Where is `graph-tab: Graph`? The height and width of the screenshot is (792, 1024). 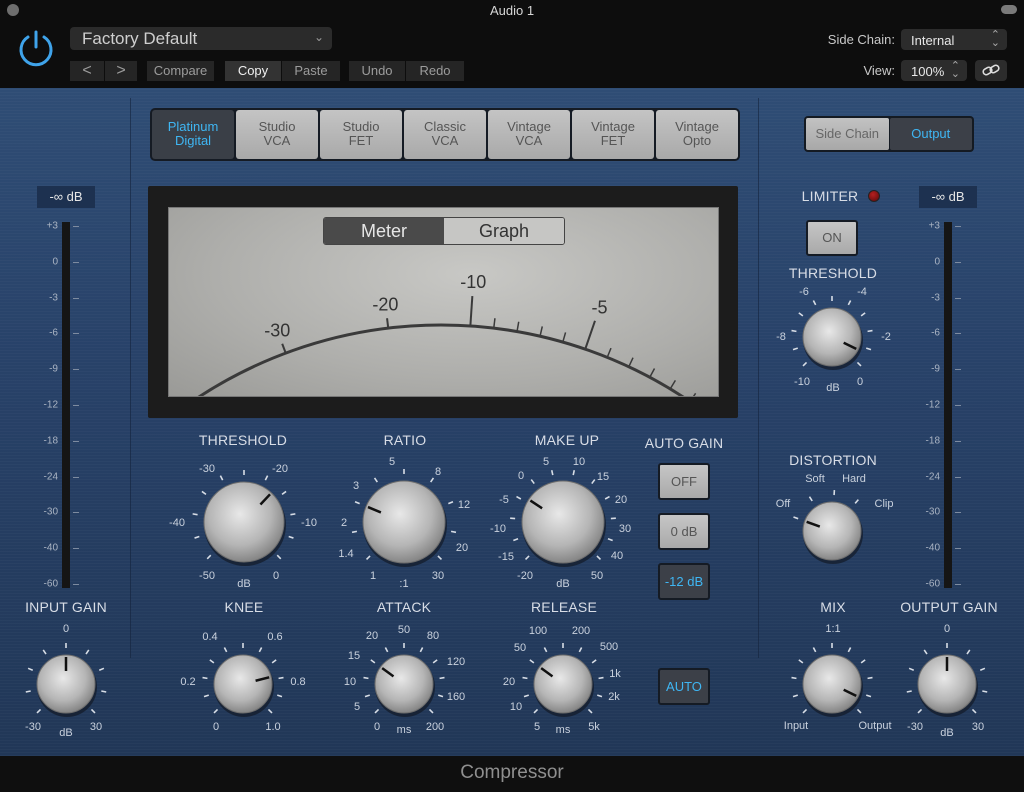
graph-tab: Graph is located at coordinates (504, 231).